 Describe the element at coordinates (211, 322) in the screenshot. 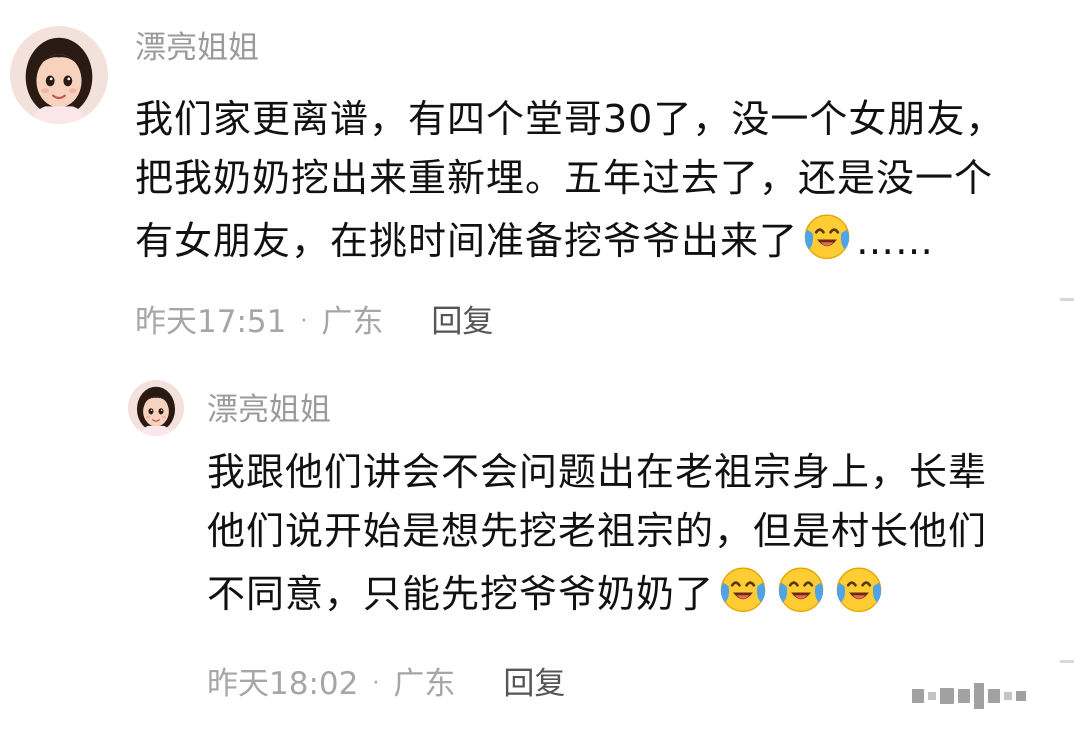

I see `timestamp: 昨天17:51` at that location.